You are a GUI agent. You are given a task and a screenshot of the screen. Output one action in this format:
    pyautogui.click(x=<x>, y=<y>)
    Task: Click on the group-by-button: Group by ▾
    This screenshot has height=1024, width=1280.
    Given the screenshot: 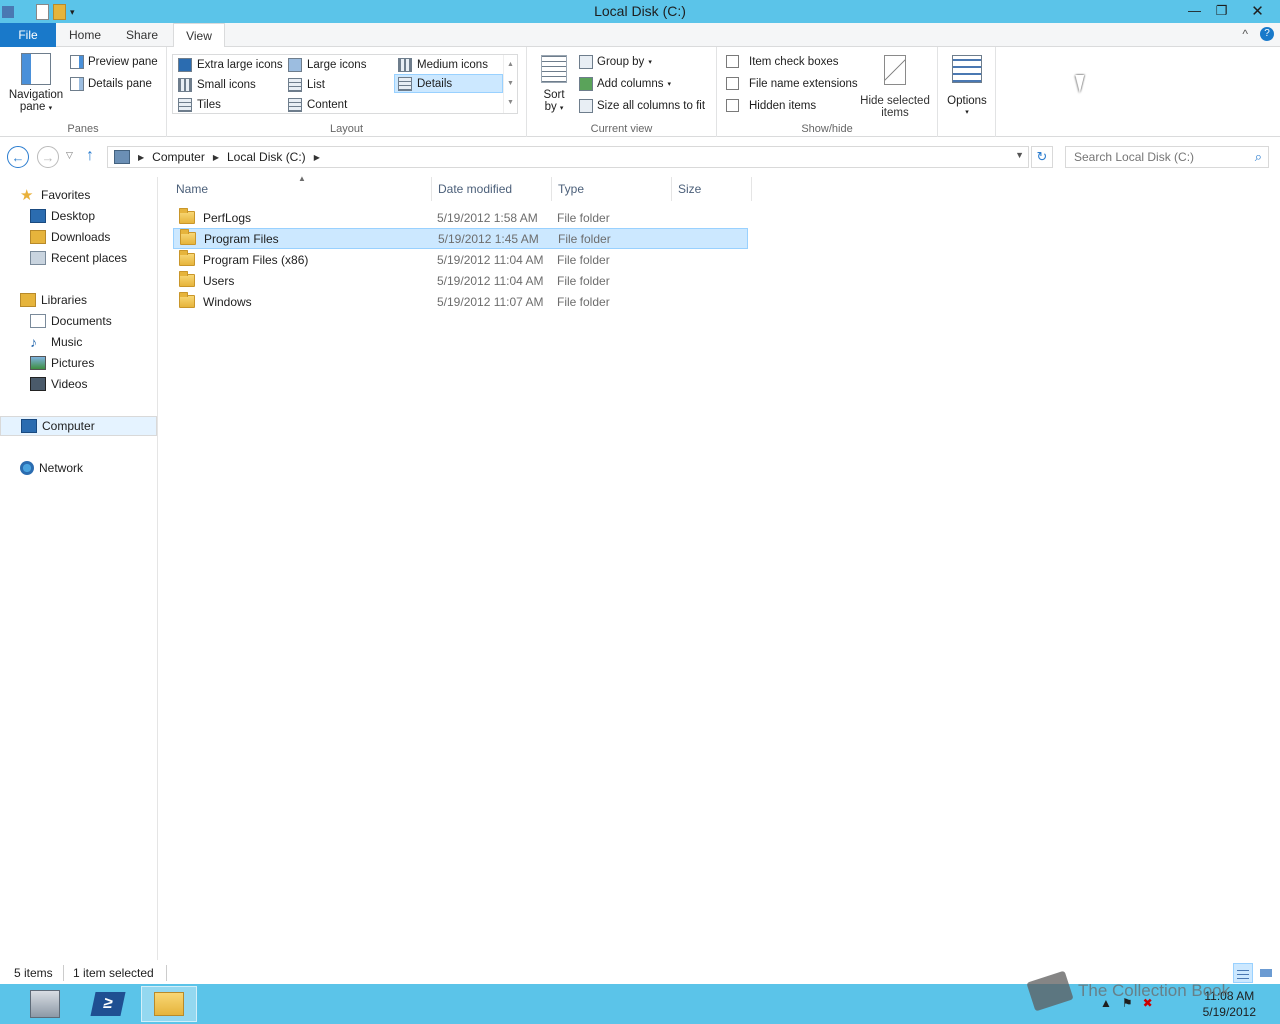 What is the action you would take?
    pyautogui.click(x=615, y=62)
    